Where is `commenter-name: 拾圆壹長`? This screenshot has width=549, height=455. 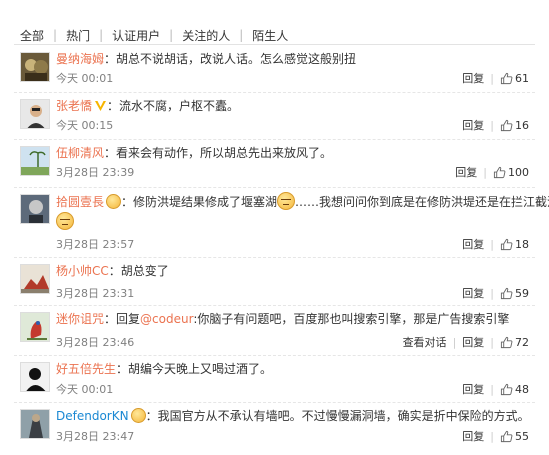
commenter-name: 拾圆壹長 is located at coordinates (80, 202).